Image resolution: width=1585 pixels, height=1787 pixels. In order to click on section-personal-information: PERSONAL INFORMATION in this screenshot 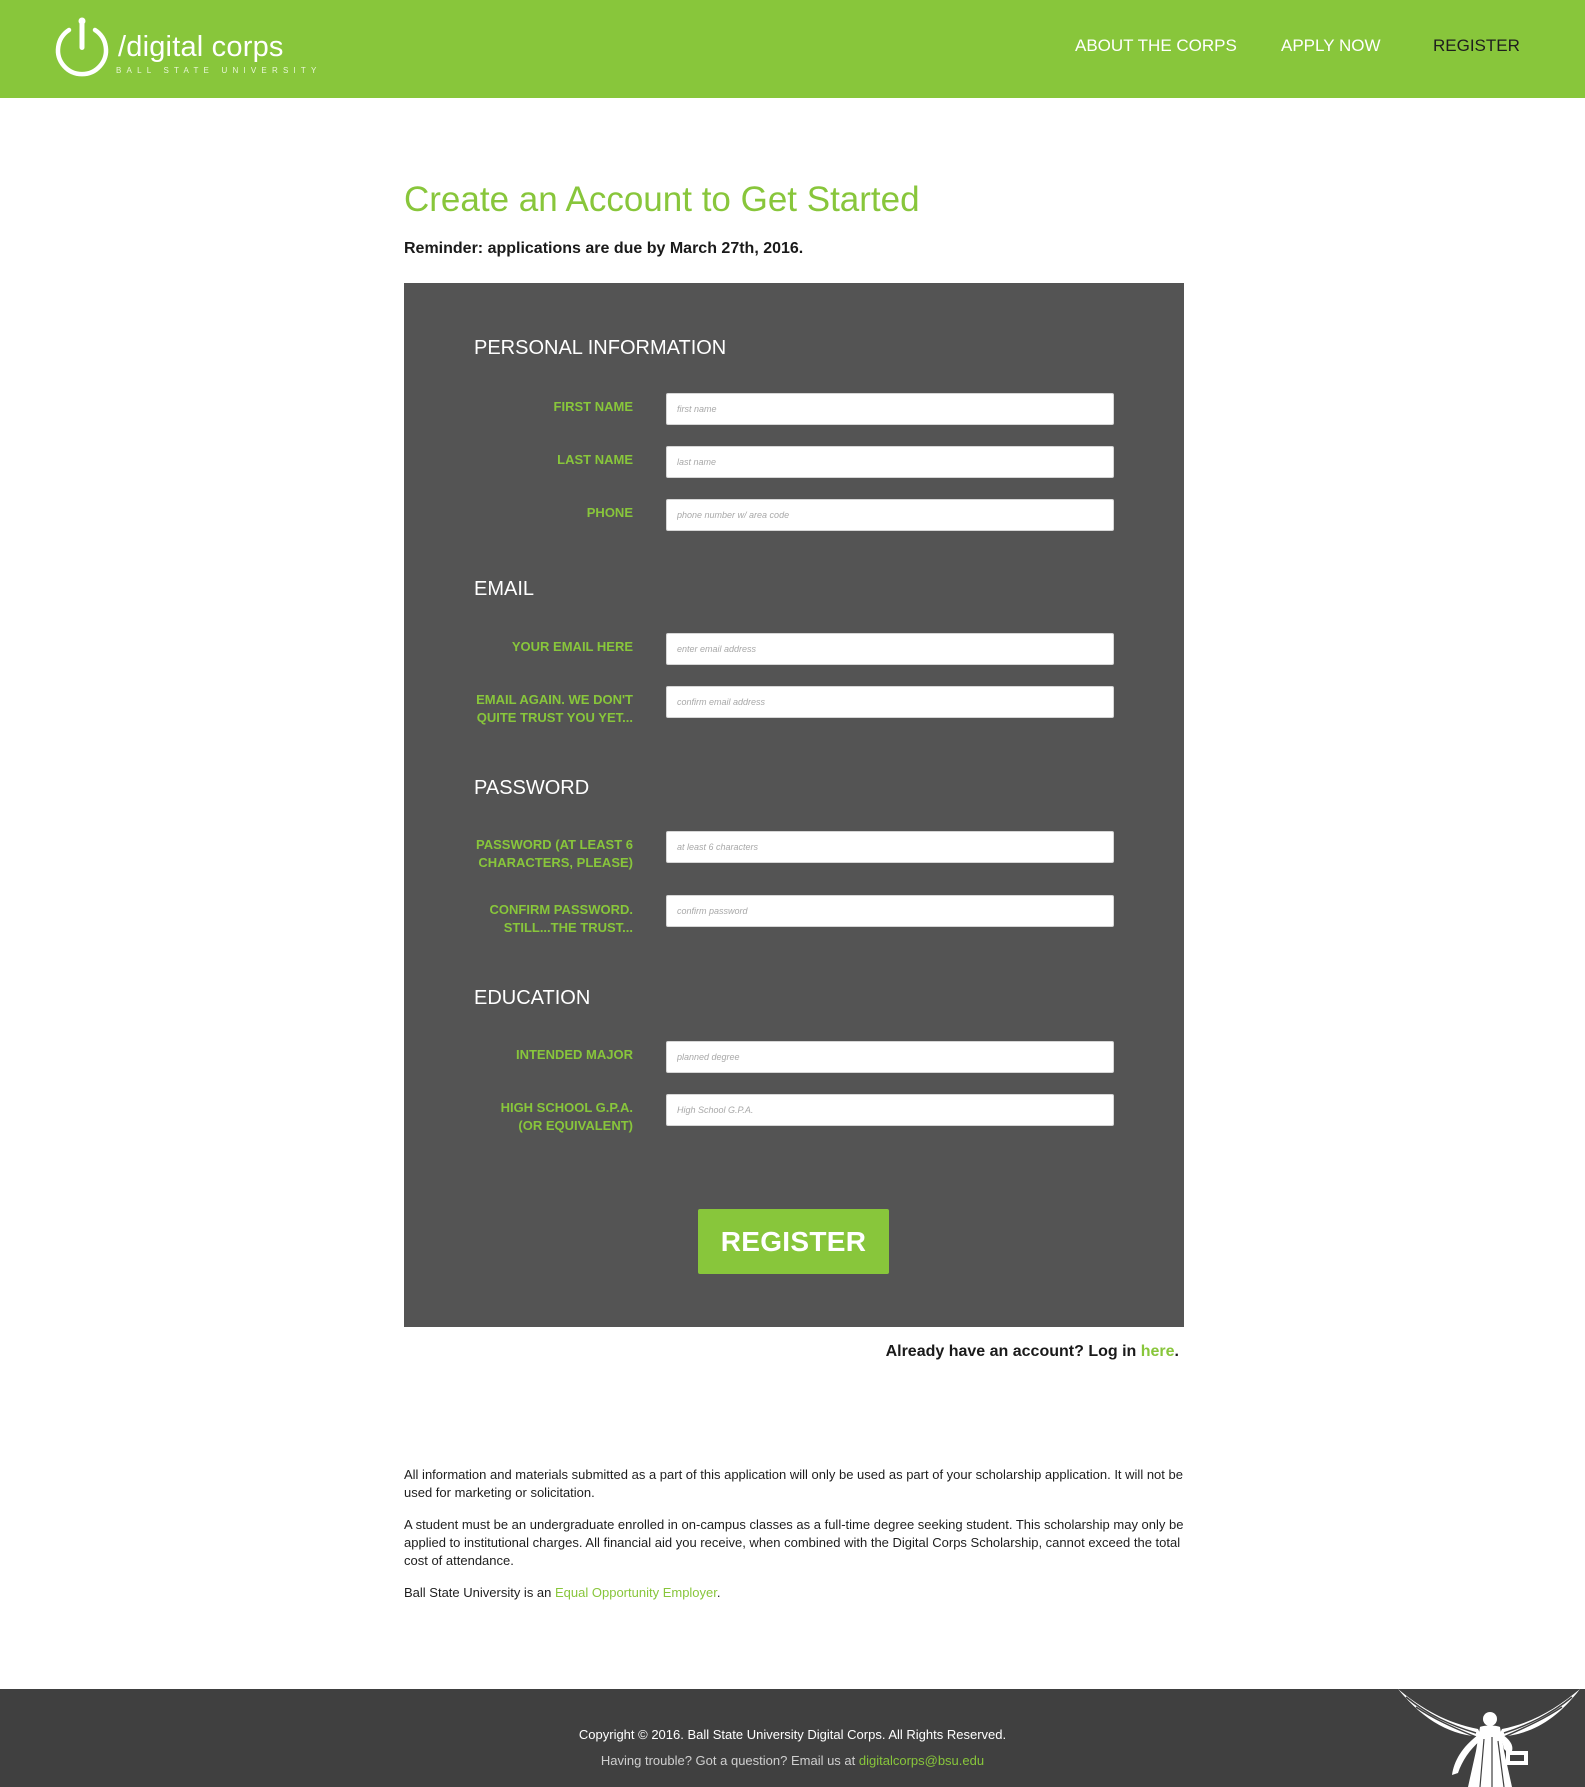, I will do `click(600, 348)`.